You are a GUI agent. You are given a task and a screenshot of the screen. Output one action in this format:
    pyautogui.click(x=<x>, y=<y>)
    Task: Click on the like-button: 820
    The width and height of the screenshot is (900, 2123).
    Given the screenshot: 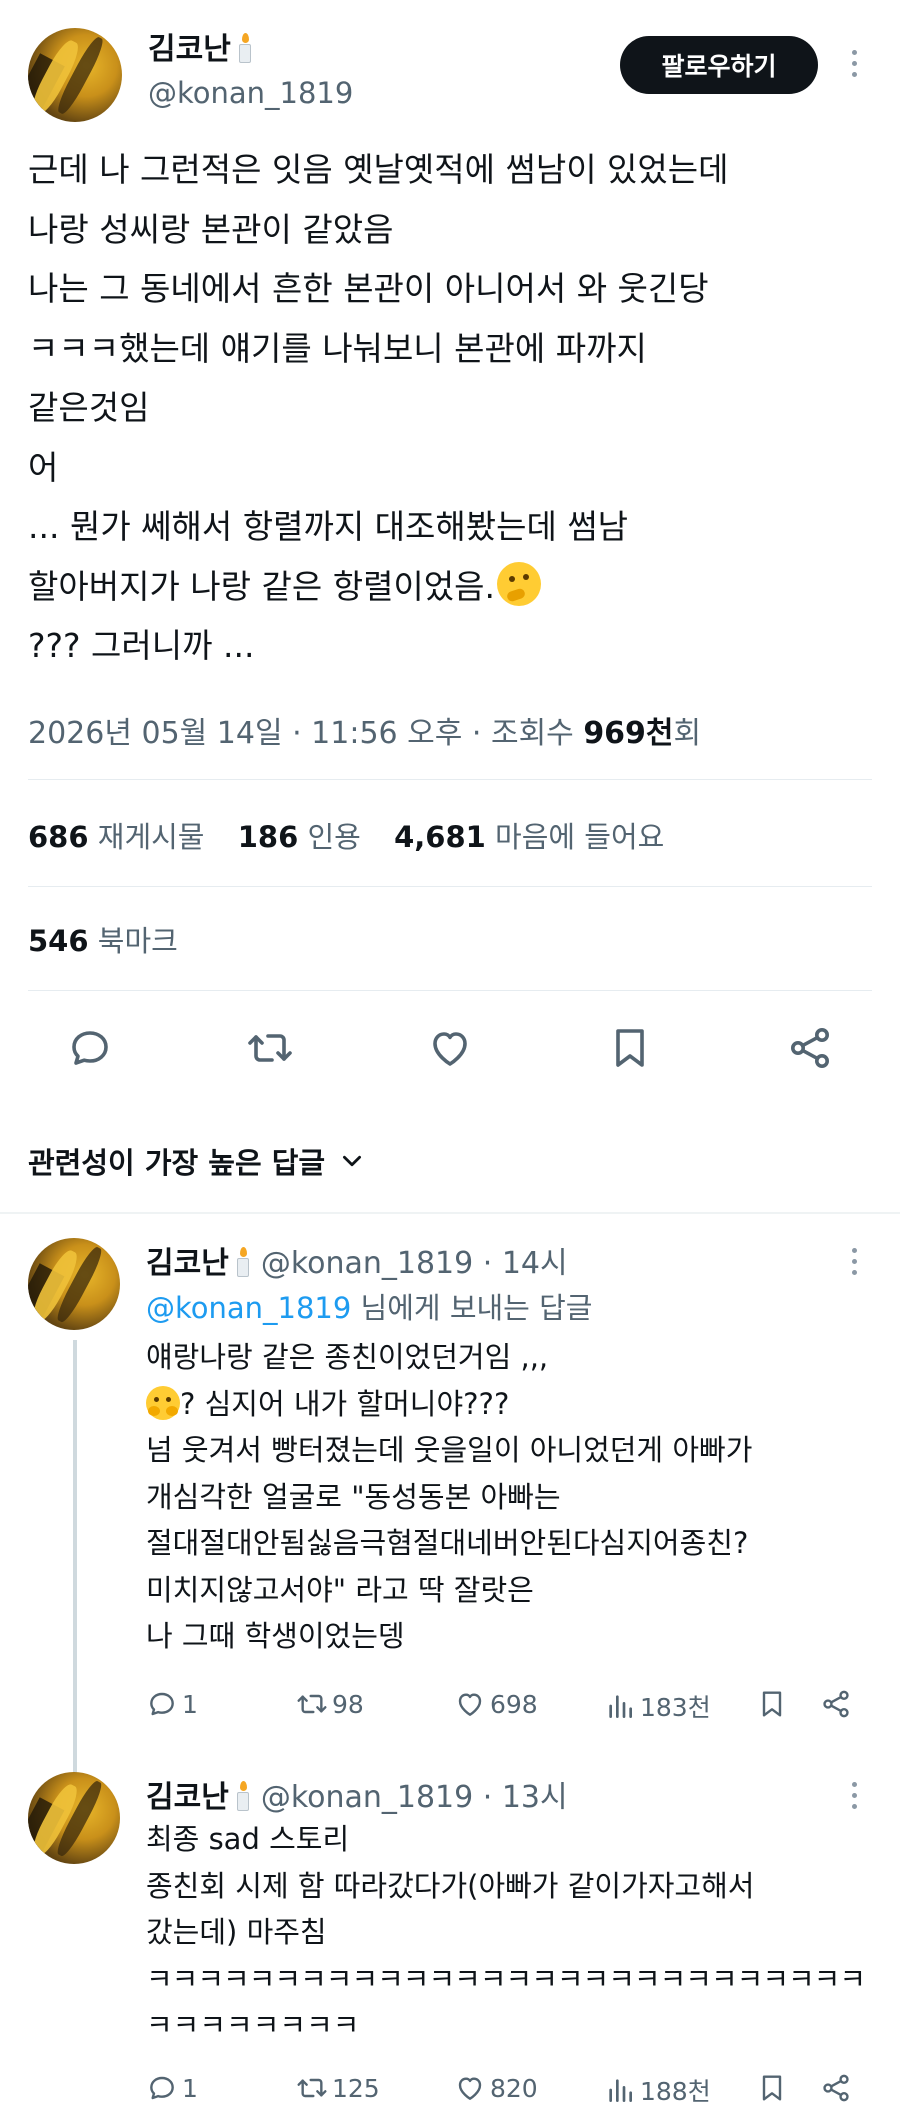 What is the action you would take?
    pyautogui.click(x=496, y=2088)
    